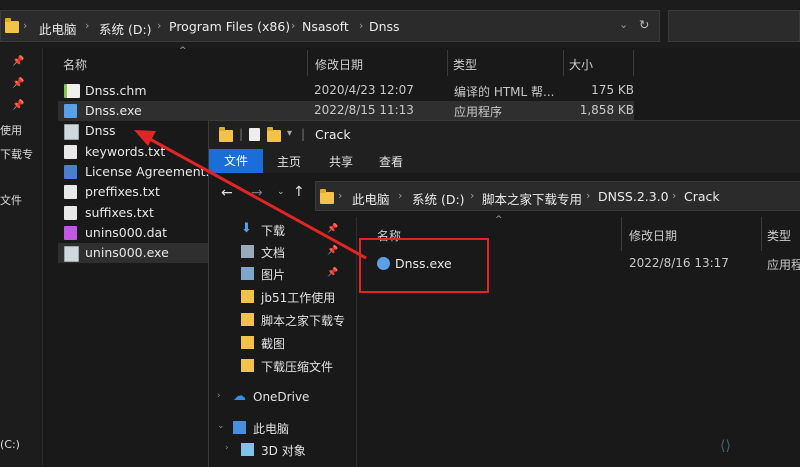  Describe the element at coordinates (257, 198) in the screenshot. I see `arrow-line` at that location.